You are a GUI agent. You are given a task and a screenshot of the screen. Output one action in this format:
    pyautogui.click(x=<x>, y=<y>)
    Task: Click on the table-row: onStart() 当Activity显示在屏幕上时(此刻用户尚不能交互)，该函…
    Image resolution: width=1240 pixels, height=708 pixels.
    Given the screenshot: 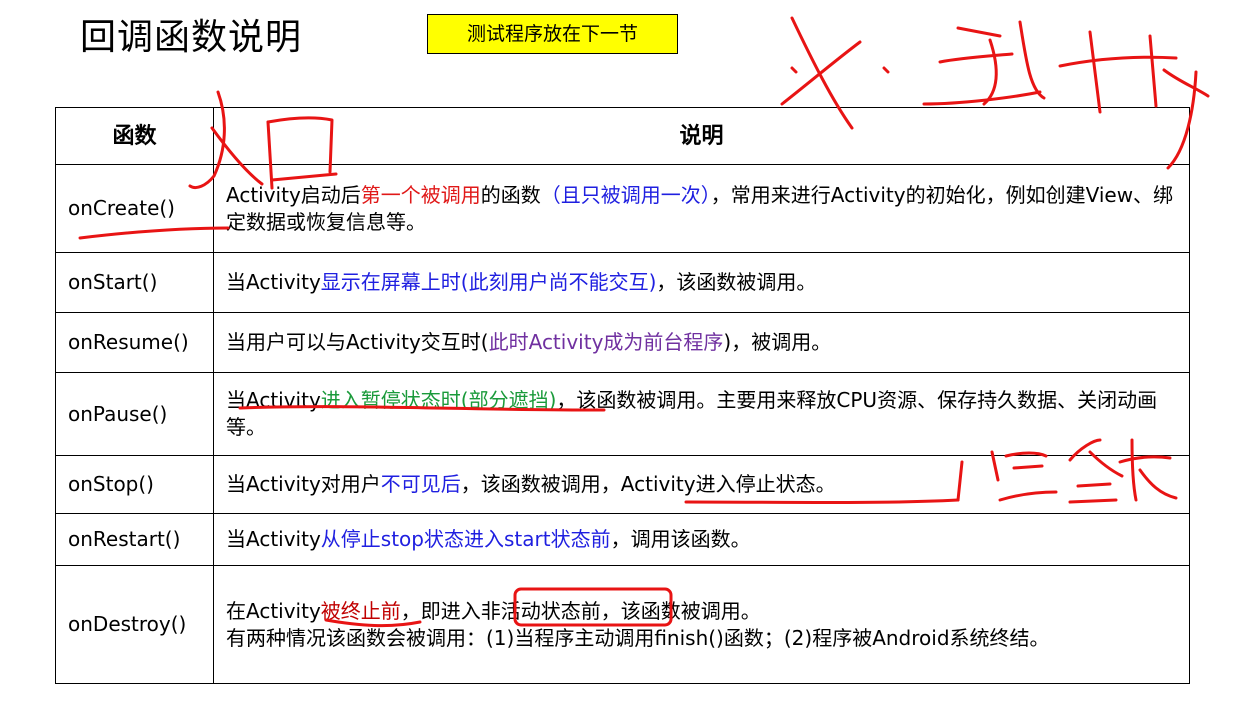 What is the action you would take?
    pyautogui.click(x=622, y=282)
    